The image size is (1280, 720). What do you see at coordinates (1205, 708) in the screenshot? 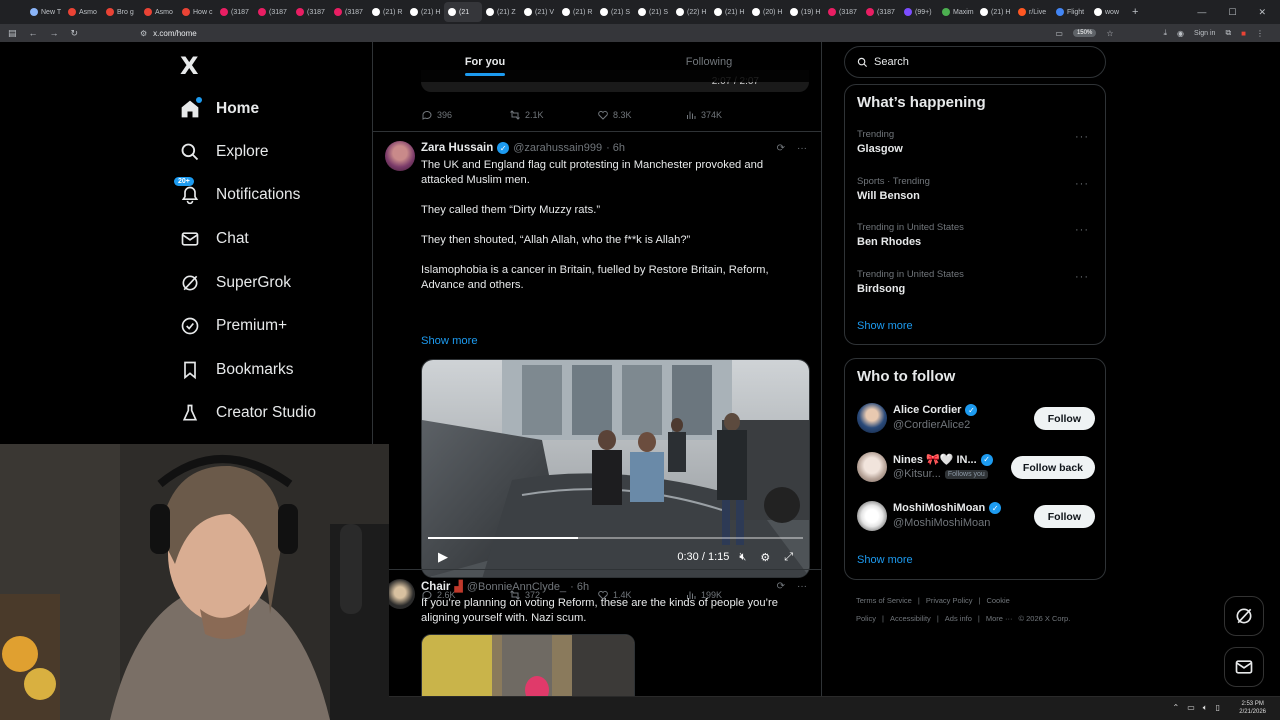
I see `volume-icon: 🔈︎` at bounding box center [1205, 708].